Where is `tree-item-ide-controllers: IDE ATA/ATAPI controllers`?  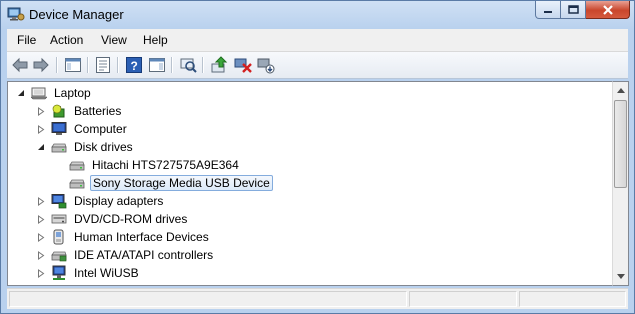
tree-item-ide-controllers: IDE ATA/ATAPI controllers is located at coordinates (125, 255).